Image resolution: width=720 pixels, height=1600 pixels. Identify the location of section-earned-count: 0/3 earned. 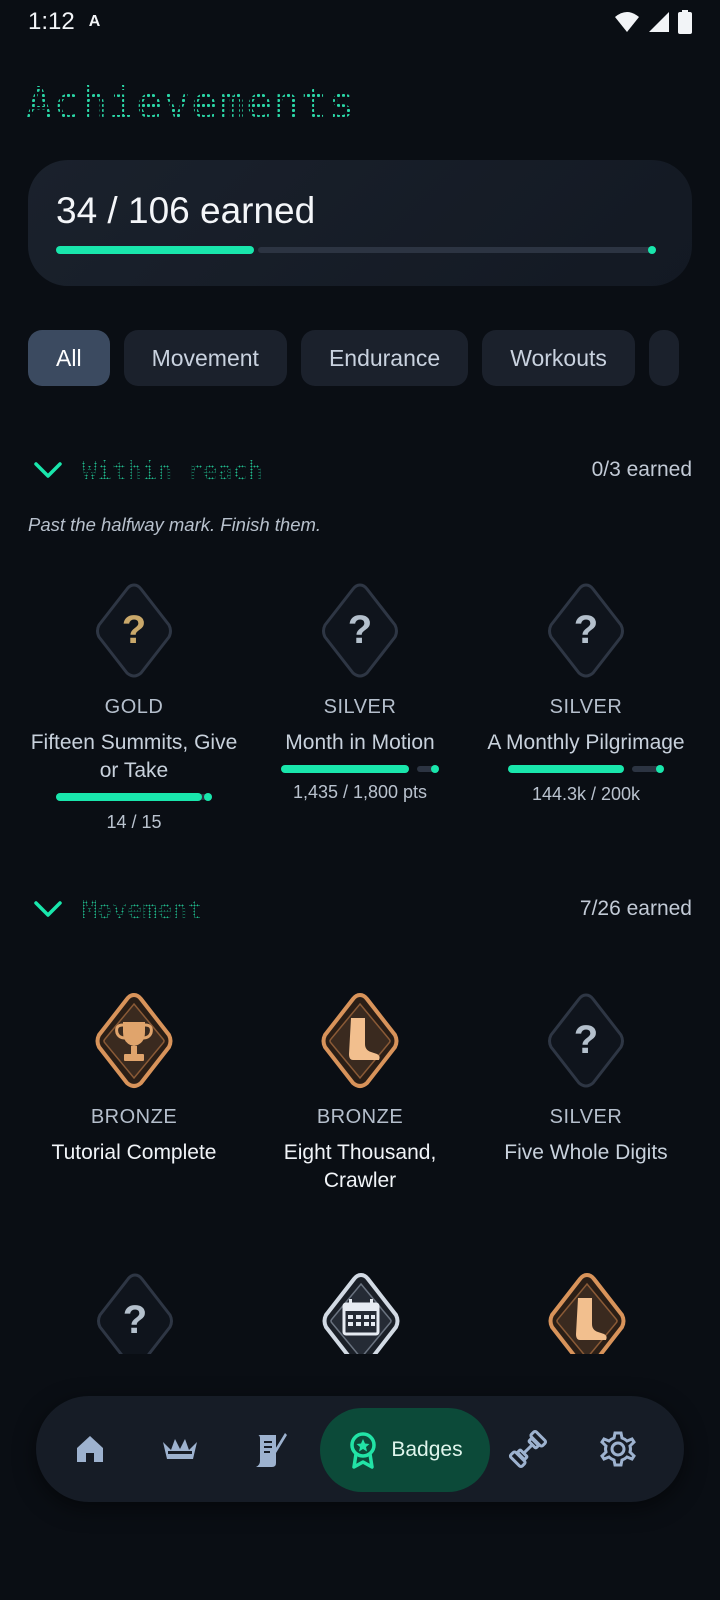
(641, 469).